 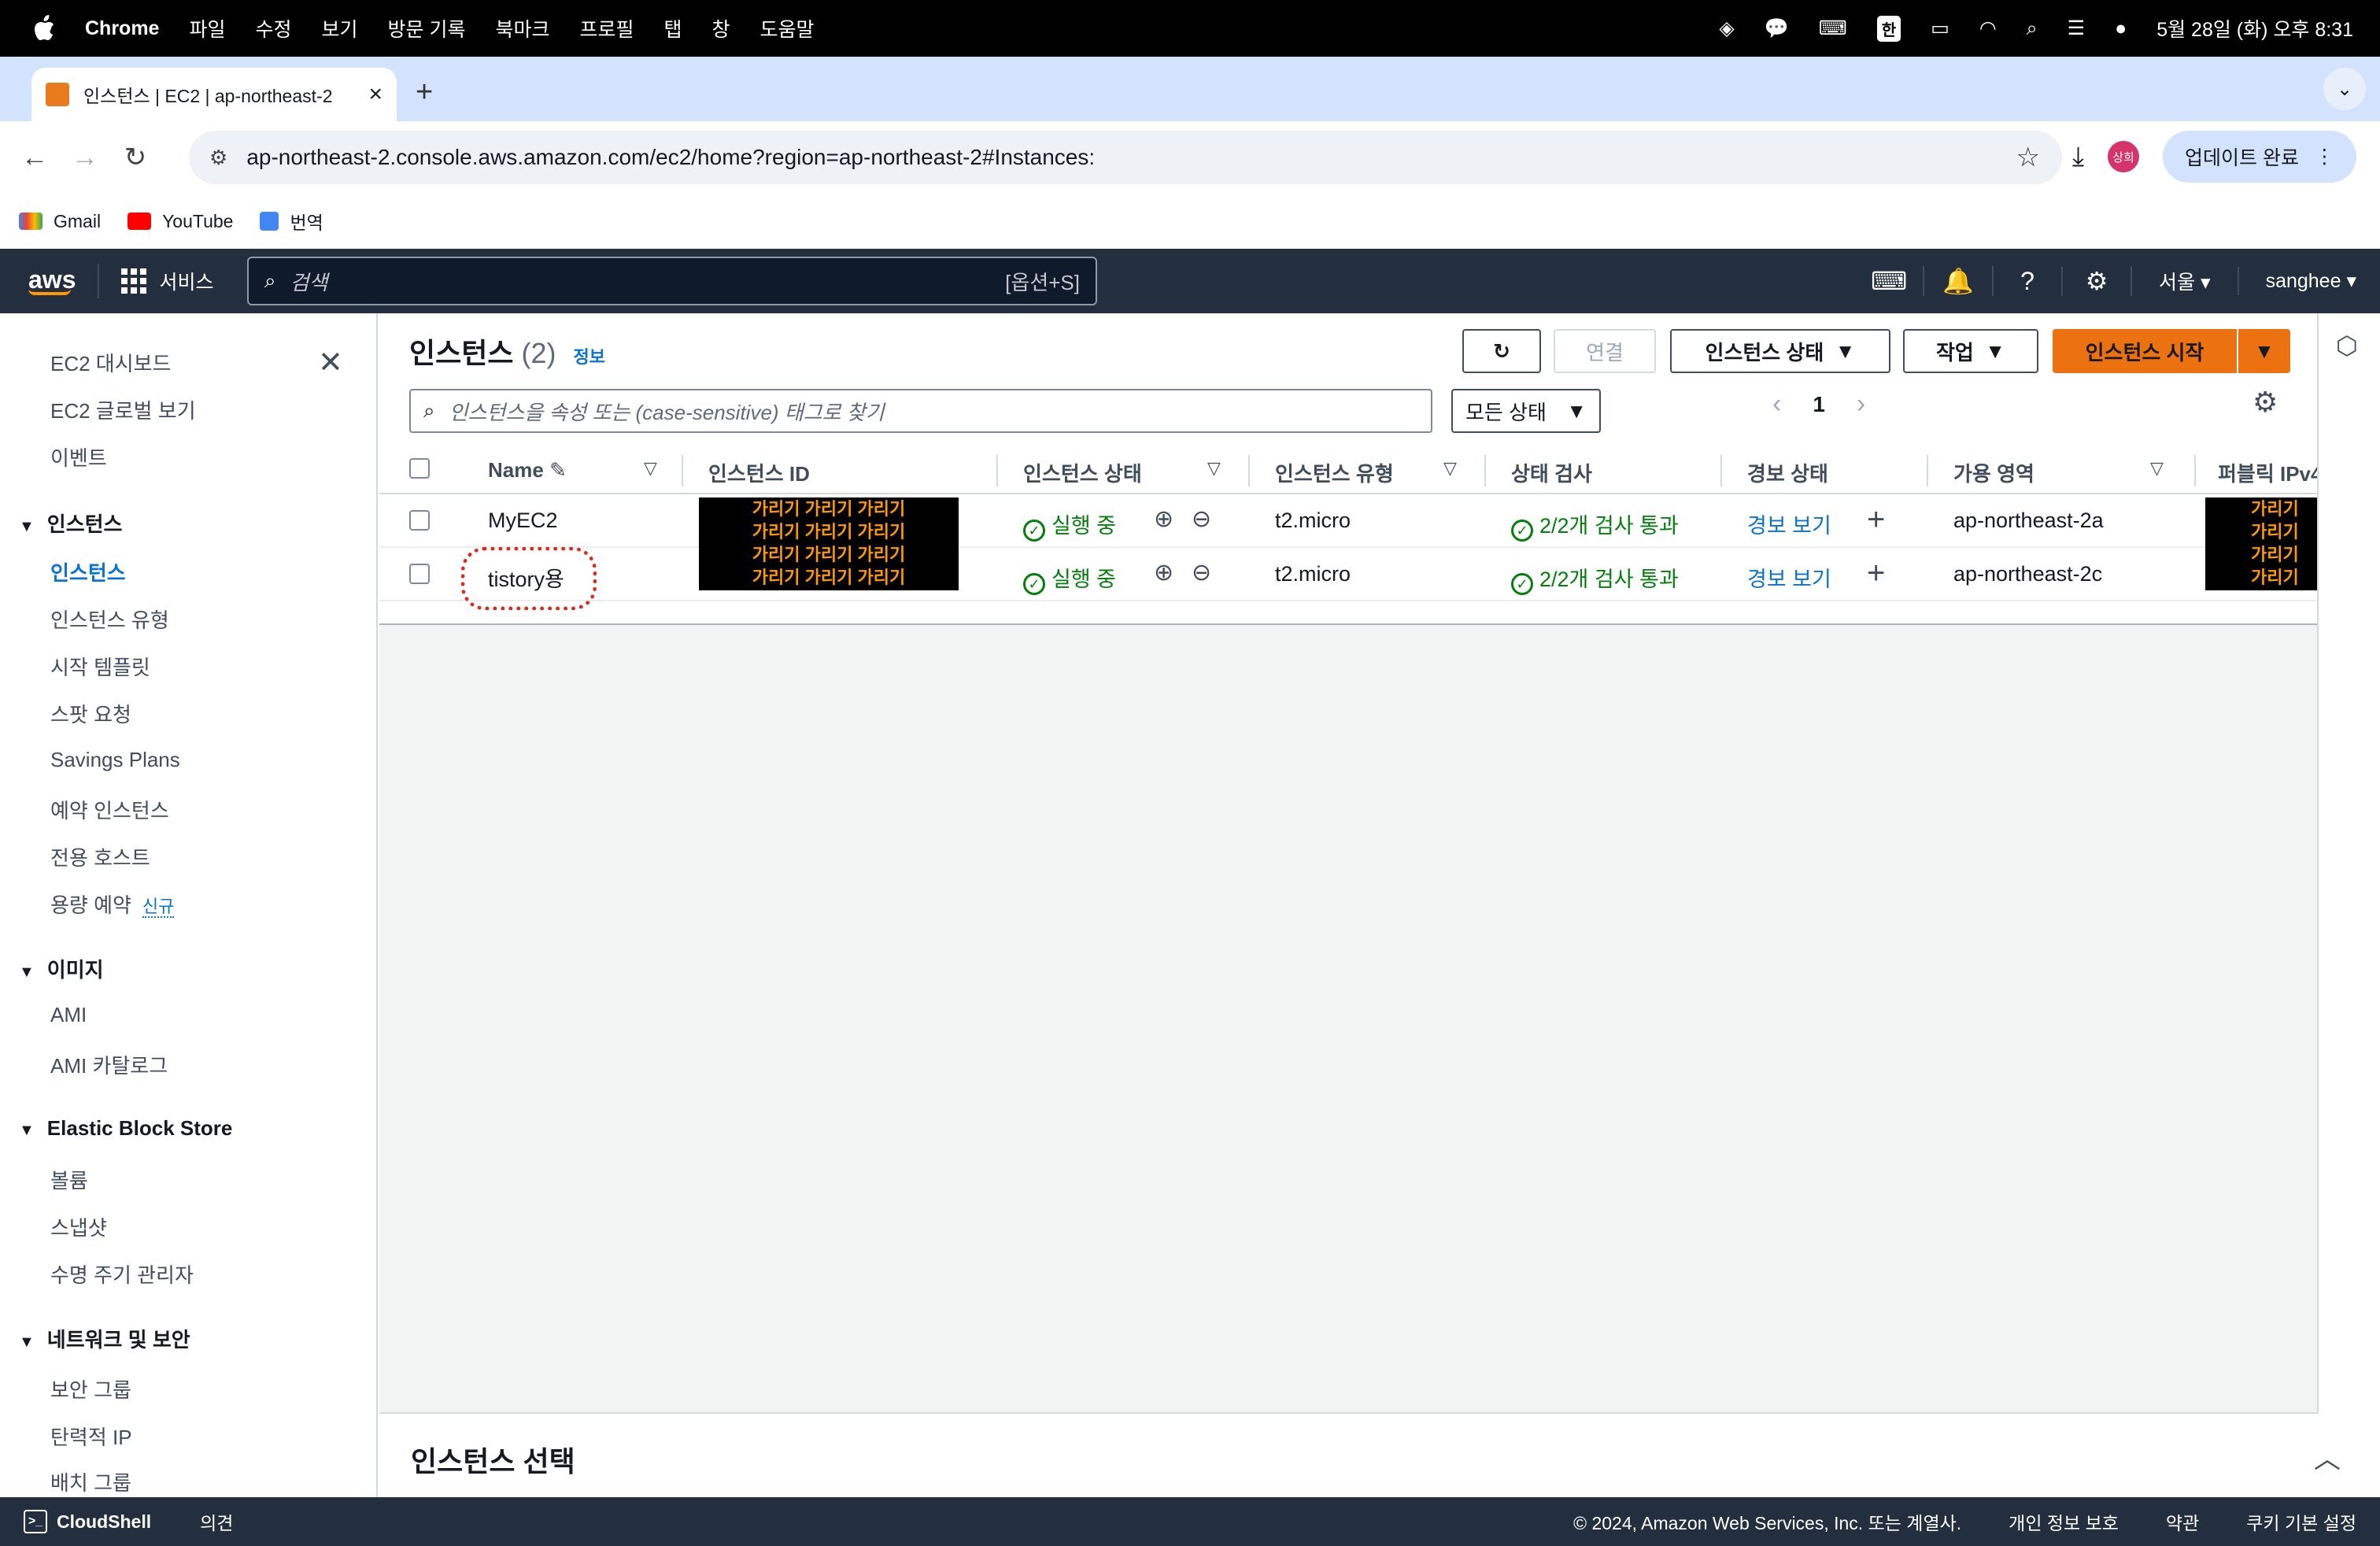 I want to click on state-filter-dropdown: 모든 상태 ▼, so click(x=1526, y=411).